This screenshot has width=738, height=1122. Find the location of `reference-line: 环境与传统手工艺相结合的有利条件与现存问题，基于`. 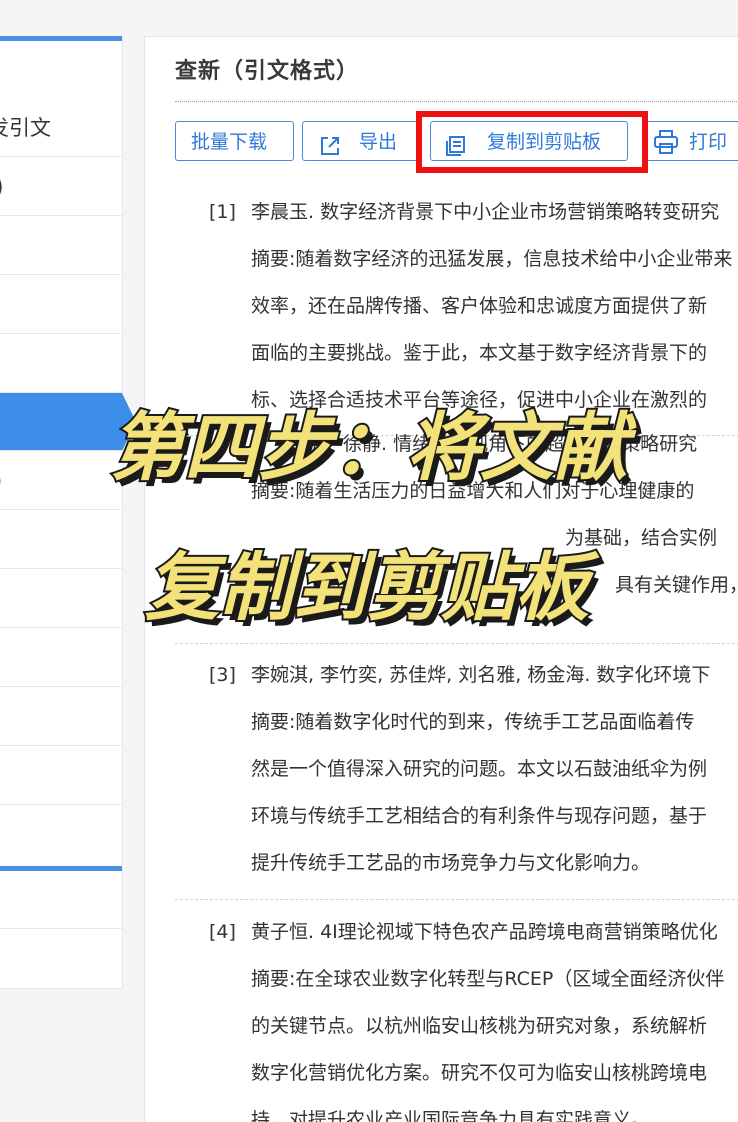

reference-line: 环境与传统手工艺相结合的有利条件与现存问题，基于 is located at coordinates (479, 816).